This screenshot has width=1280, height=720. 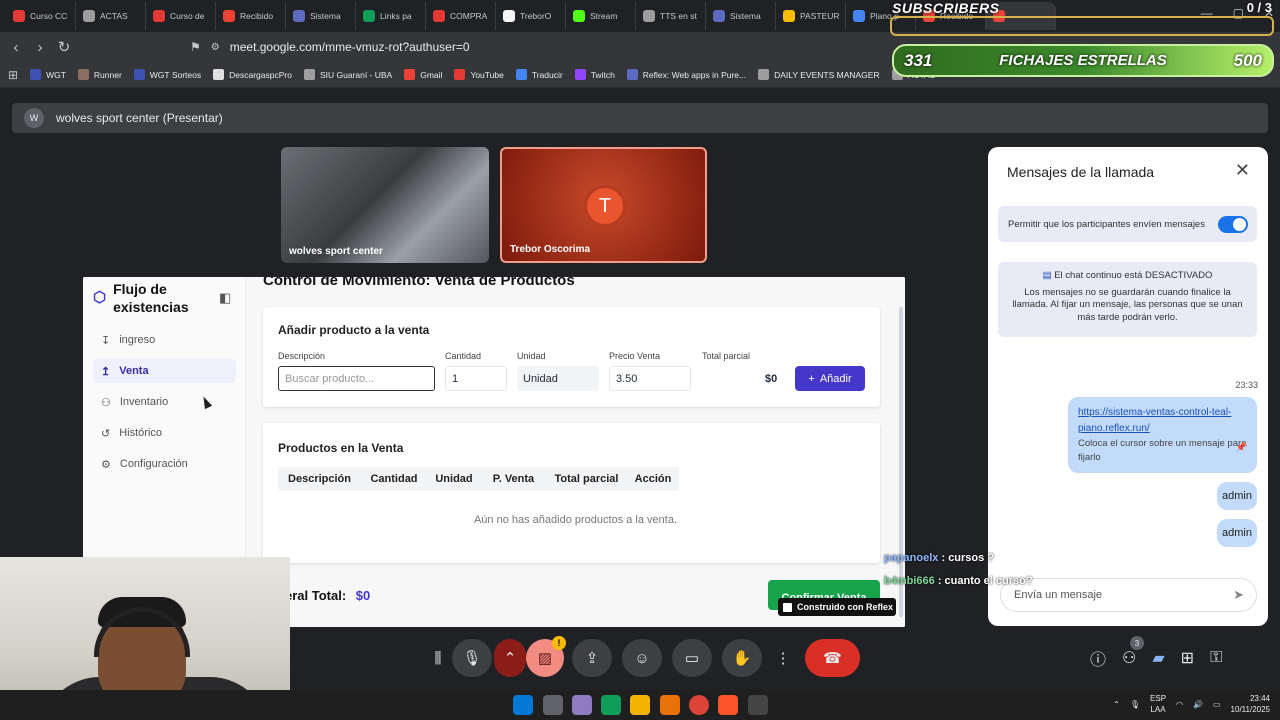 I want to click on host-controls-icon: ⚿, so click(x=1216, y=658).